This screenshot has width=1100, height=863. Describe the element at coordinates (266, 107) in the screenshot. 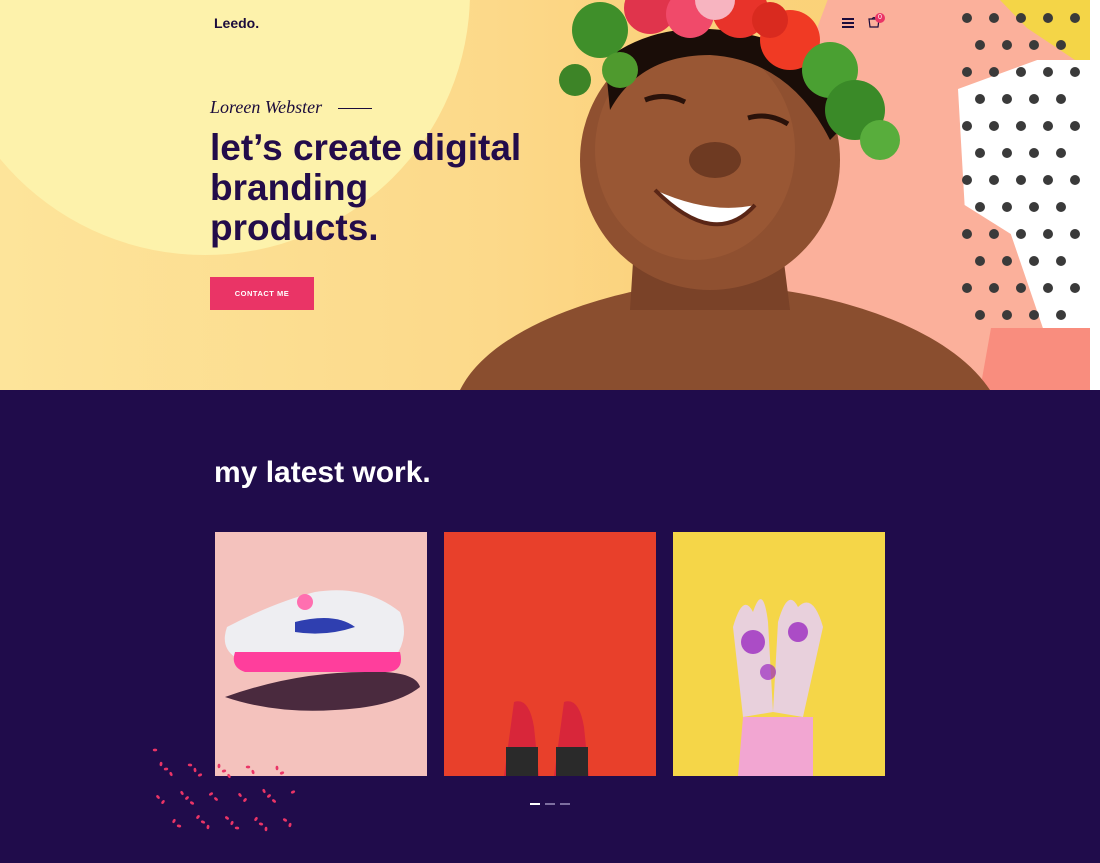

I see `hero-subtitle: Loreen Webster` at that location.